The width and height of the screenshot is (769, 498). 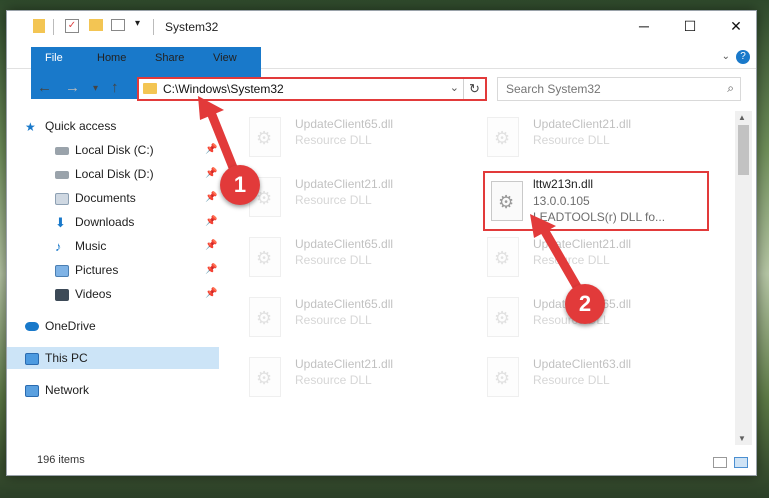 What do you see at coordinates (690, 26) in the screenshot?
I see `maximize-button: ☐` at bounding box center [690, 26].